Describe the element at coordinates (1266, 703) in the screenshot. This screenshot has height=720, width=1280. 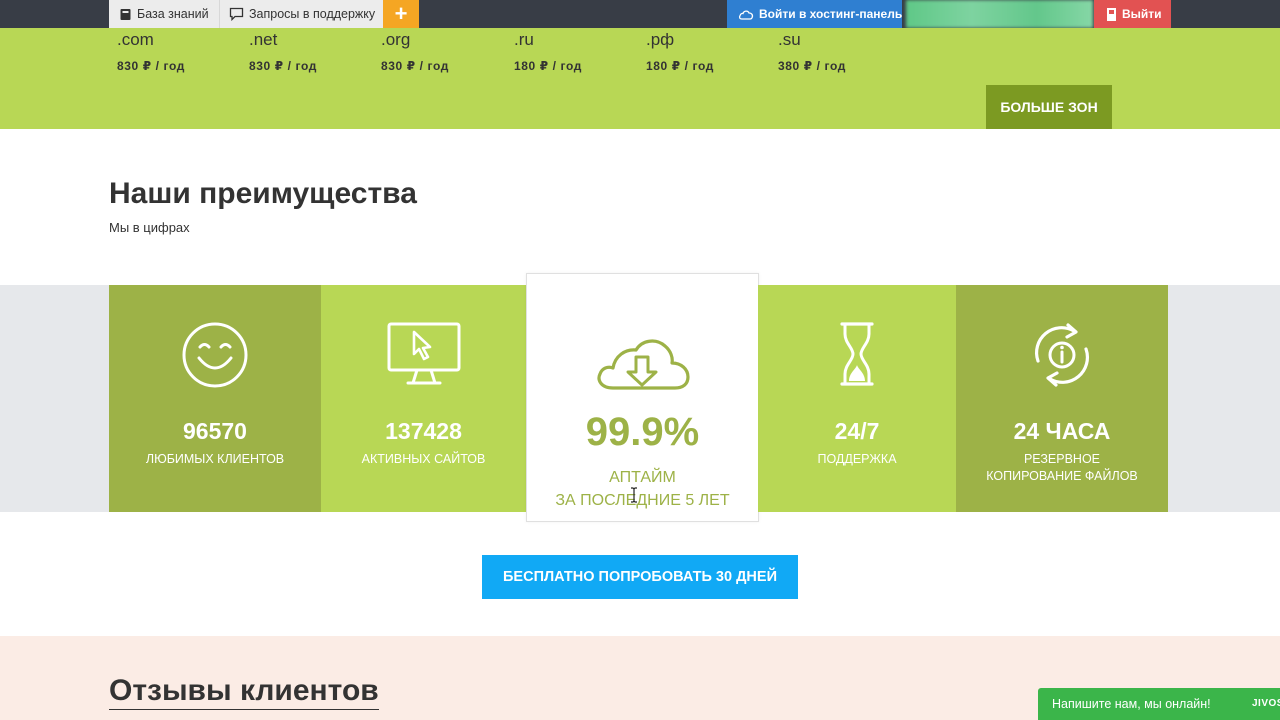
I see `chat-brand: JIVOS` at that location.